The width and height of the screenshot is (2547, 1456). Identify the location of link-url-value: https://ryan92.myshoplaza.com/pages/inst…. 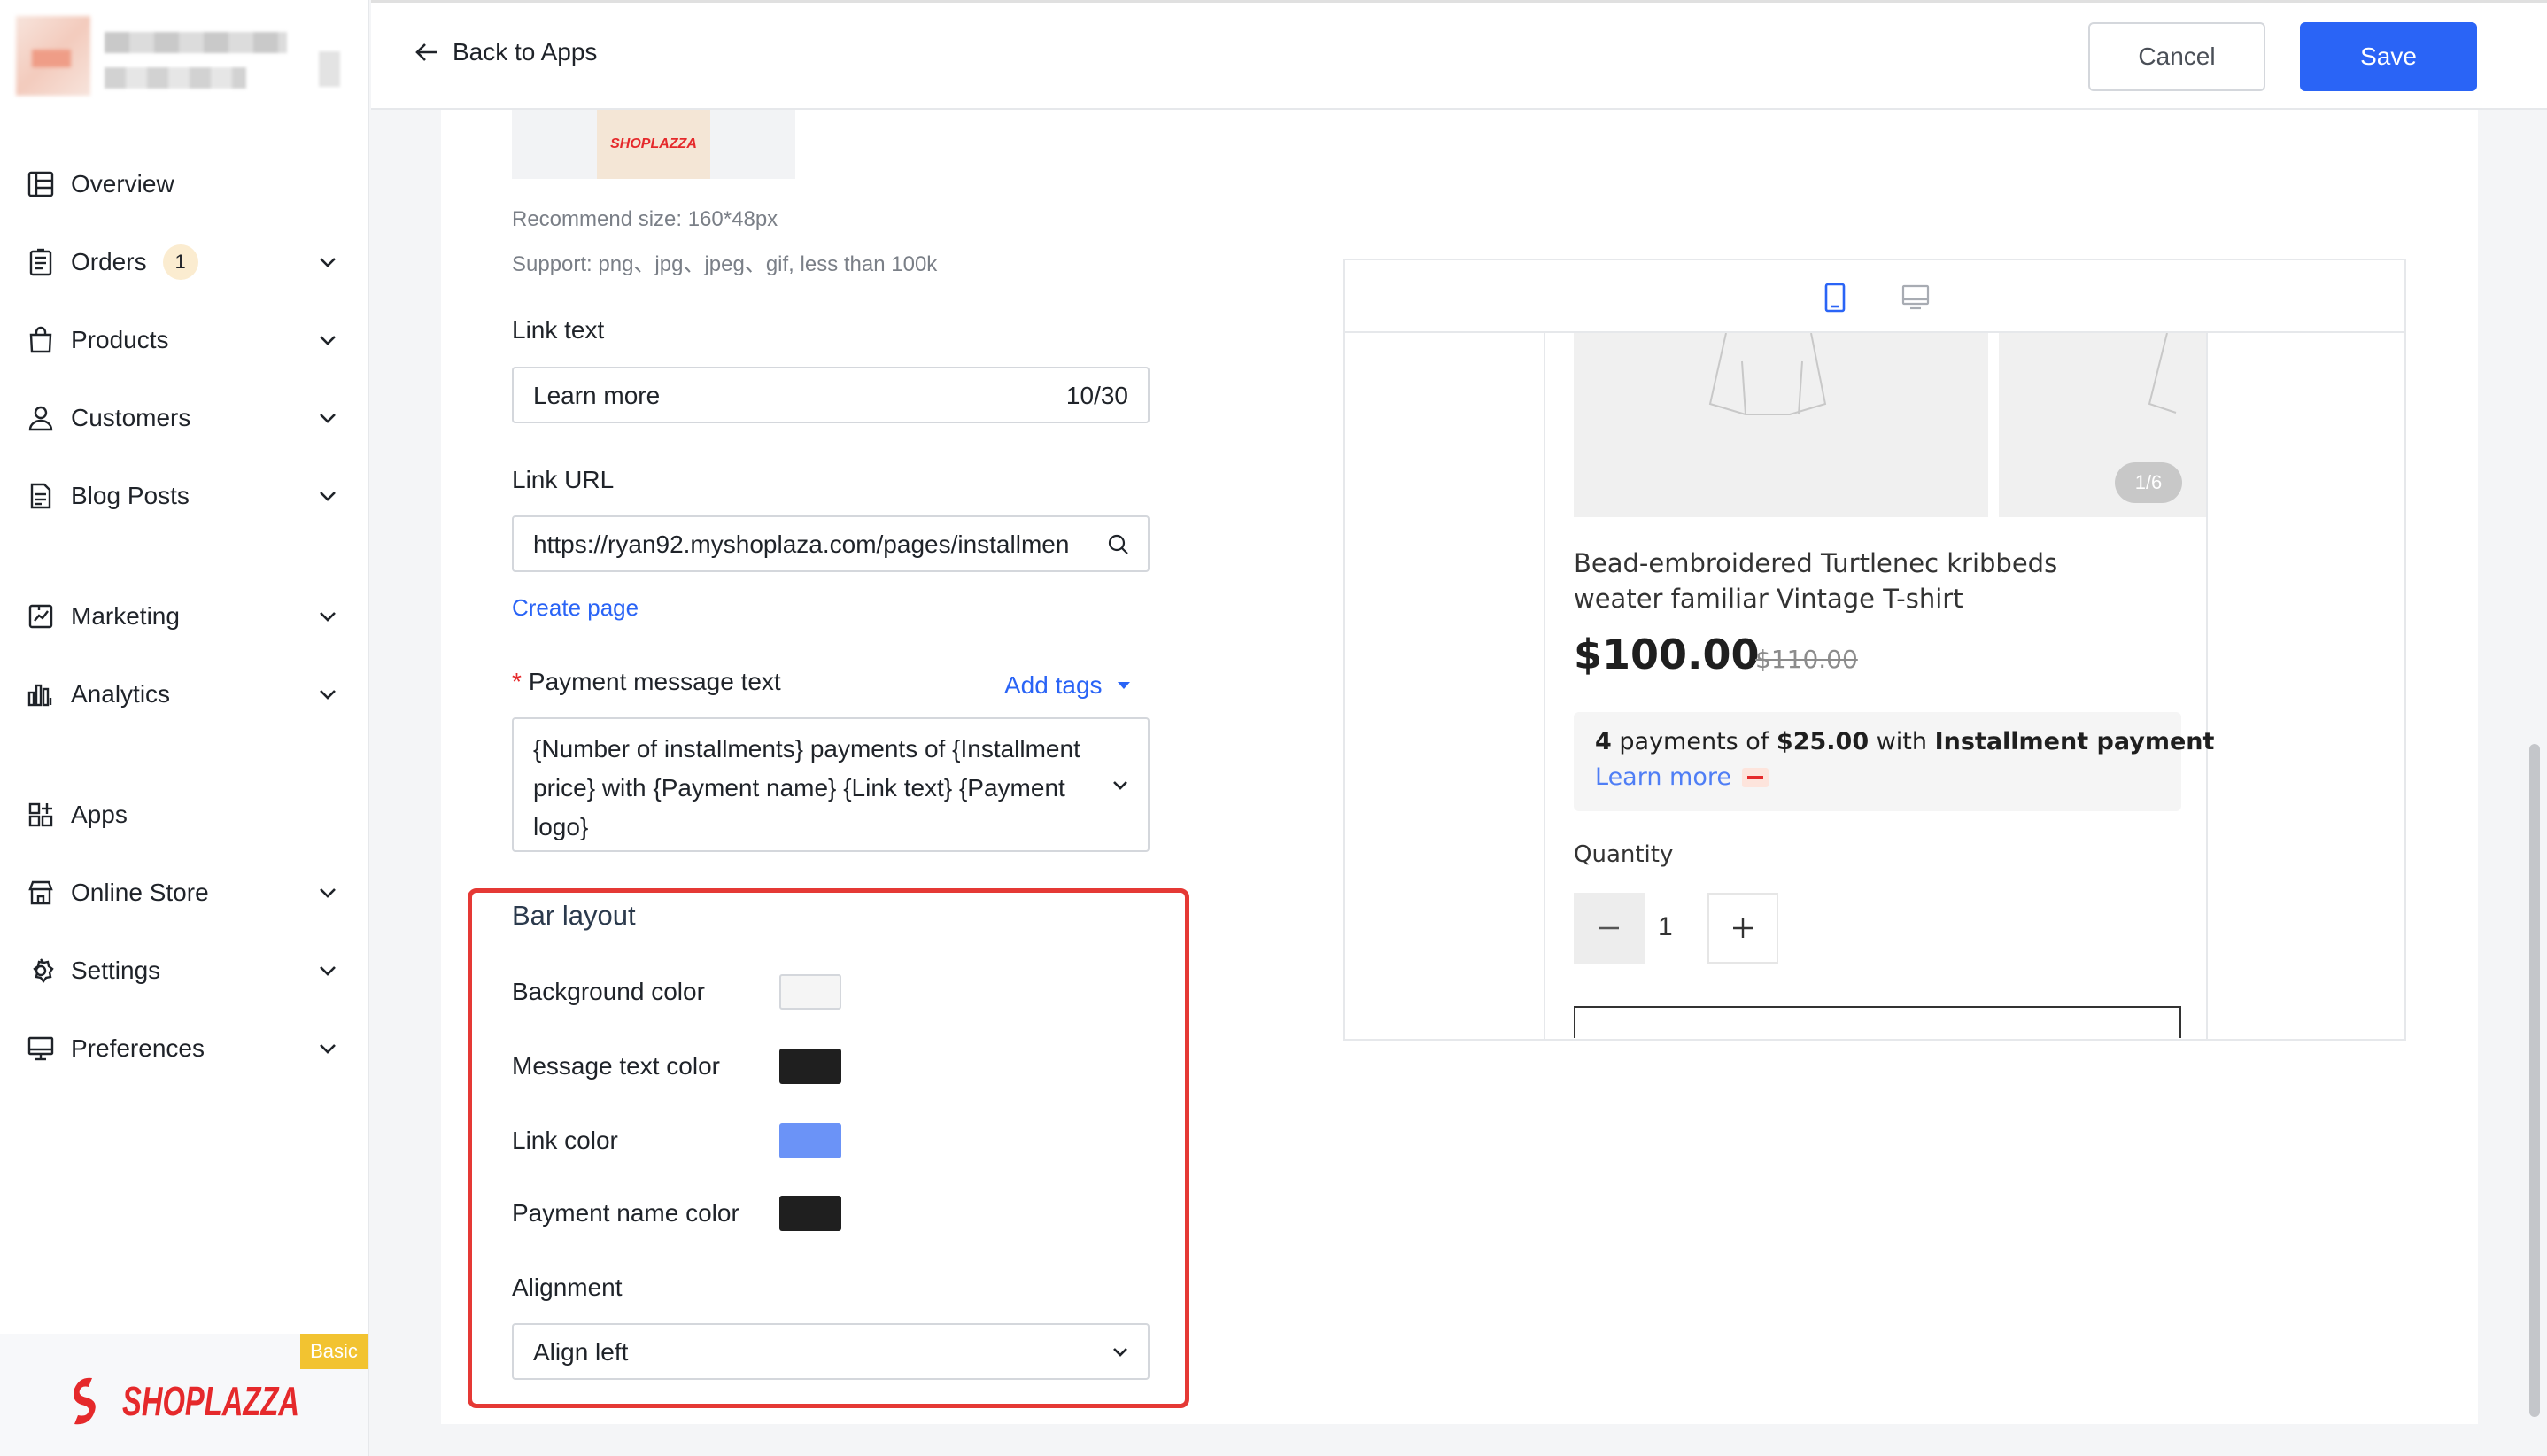
(802, 544).